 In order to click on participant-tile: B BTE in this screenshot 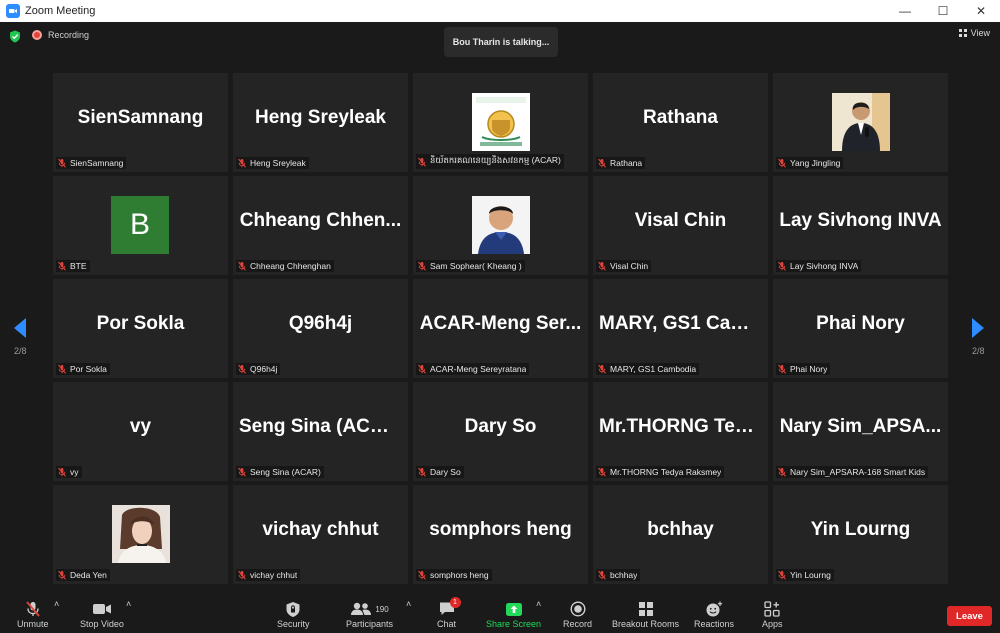, I will do `click(140, 225)`.